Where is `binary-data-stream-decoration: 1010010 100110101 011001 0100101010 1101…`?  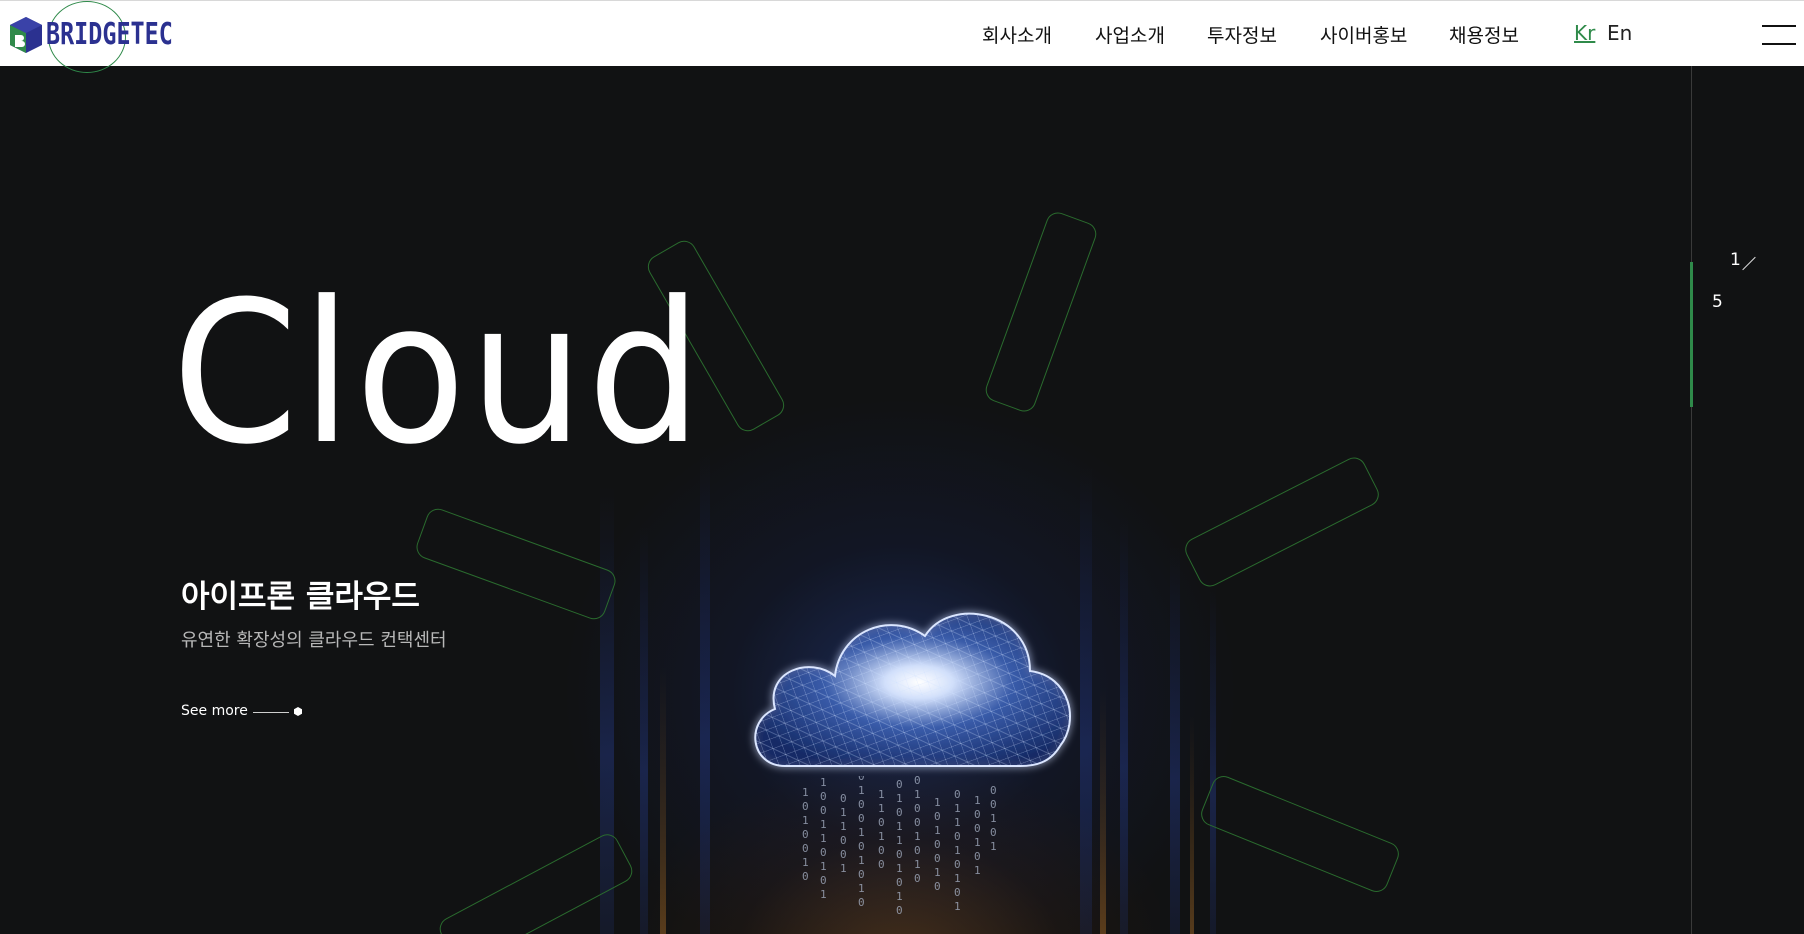
binary-data-stream-decoration: 1010010 100110101 011001 0100101010 1101… is located at coordinates (899, 846).